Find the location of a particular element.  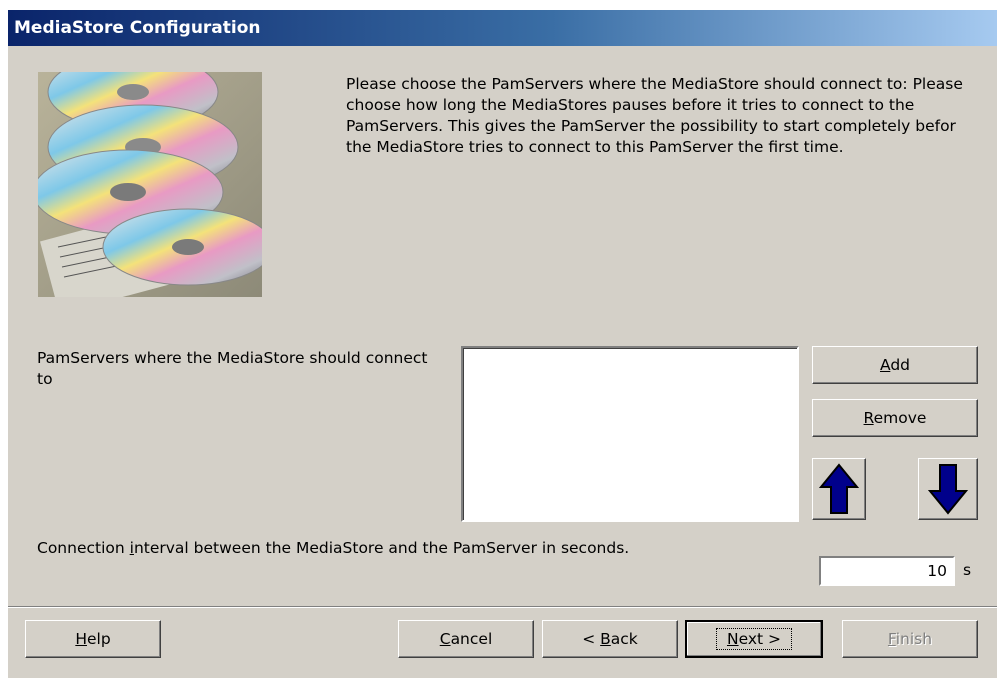

arrow-up-icon is located at coordinates (839, 488).